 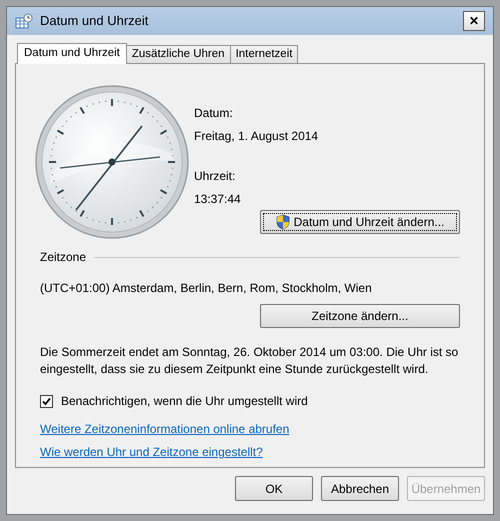 I want to click on calendar-clock-icon, so click(x=24, y=21).